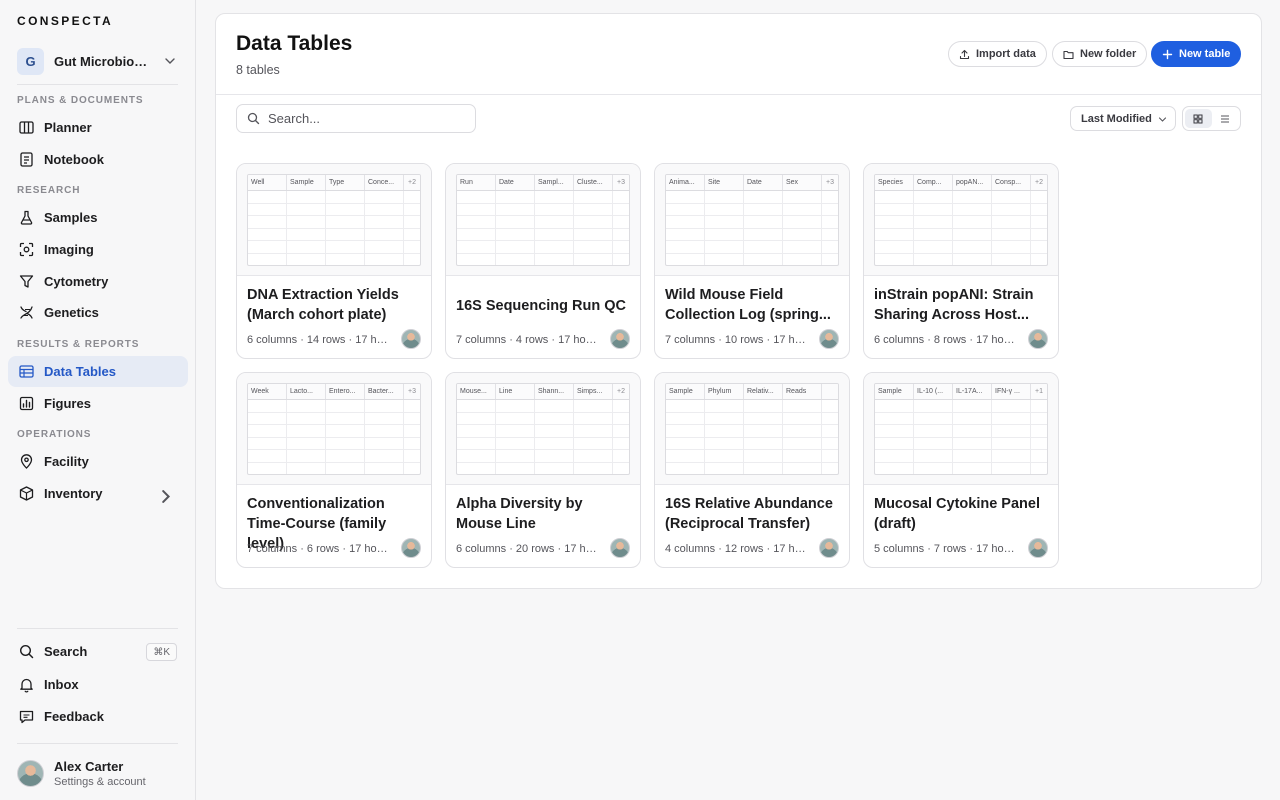 The width and height of the screenshot is (1280, 800). Describe the element at coordinates (67, 403) in the screenshot. I see `sidebar-item-label: Figures` at that location.